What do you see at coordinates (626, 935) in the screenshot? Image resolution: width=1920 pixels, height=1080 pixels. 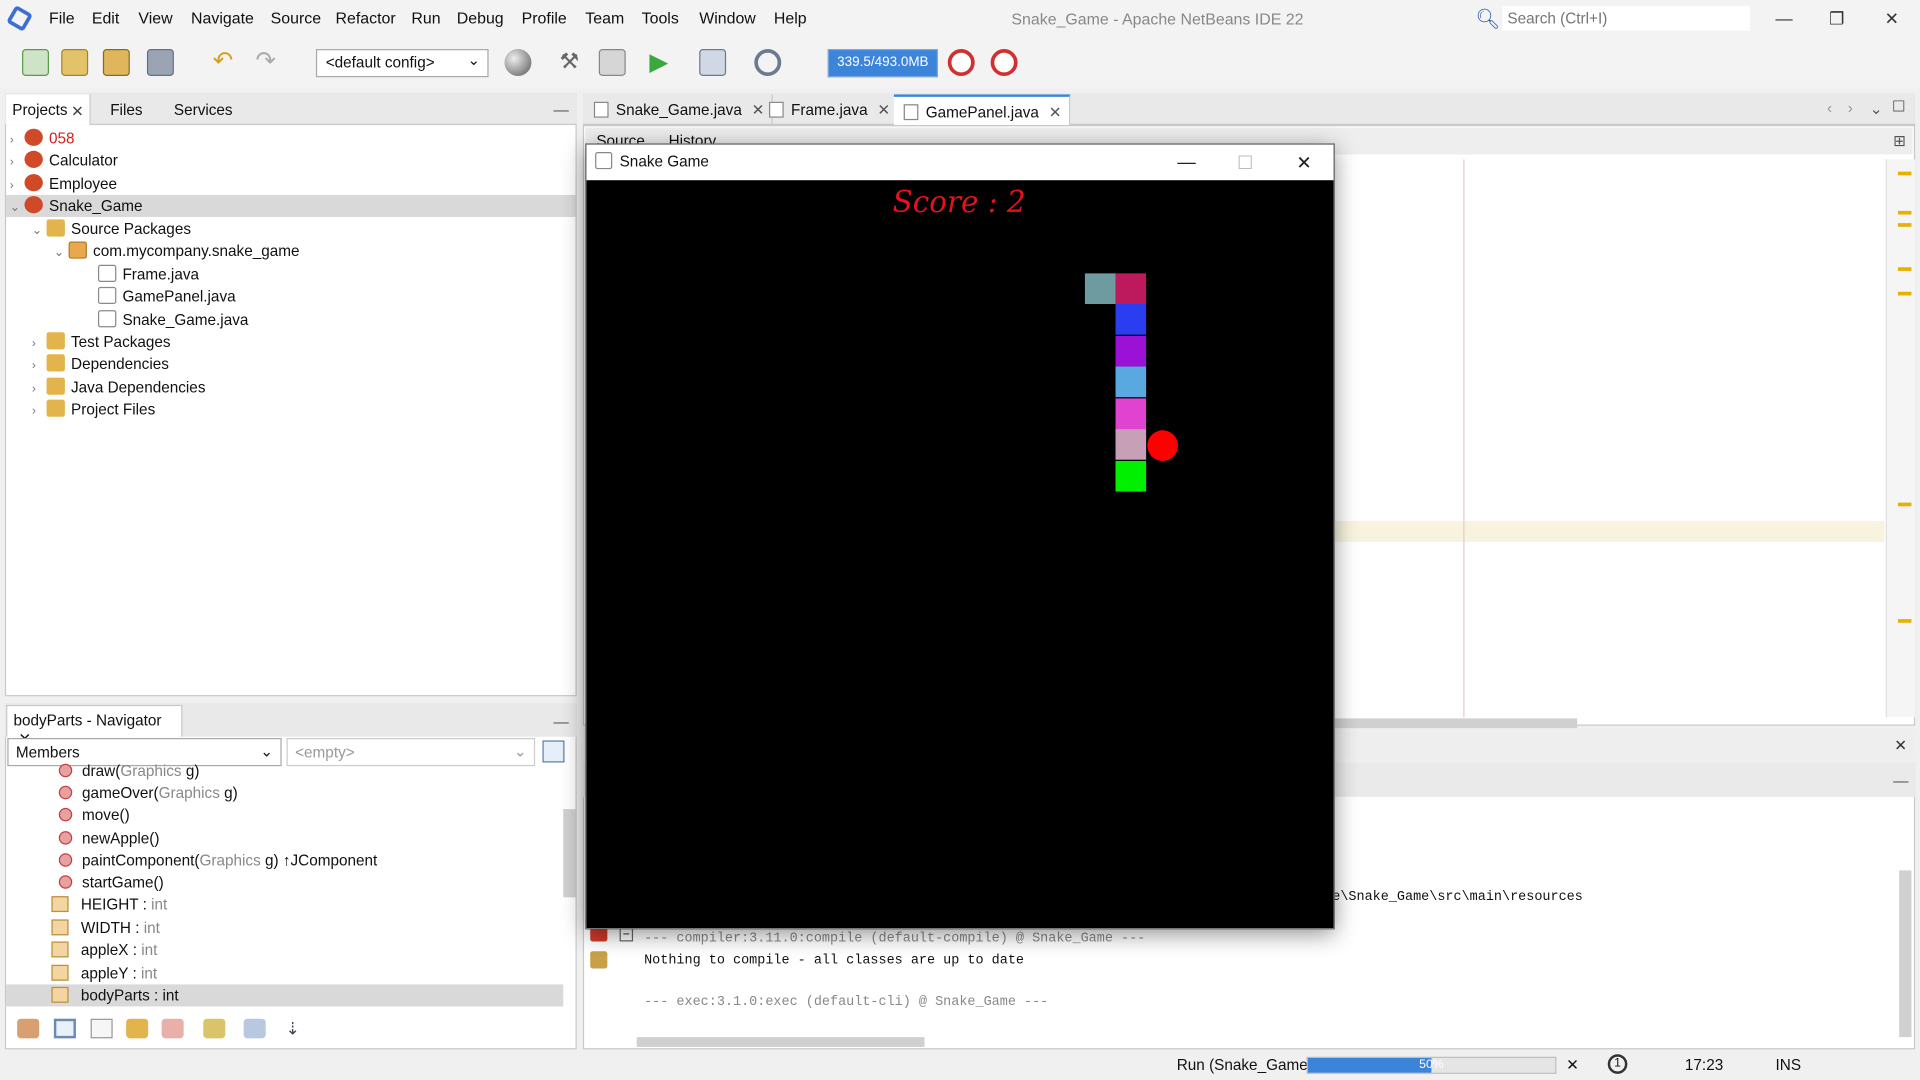 I see `fold-icon: −` at bounding box center [626, 935].